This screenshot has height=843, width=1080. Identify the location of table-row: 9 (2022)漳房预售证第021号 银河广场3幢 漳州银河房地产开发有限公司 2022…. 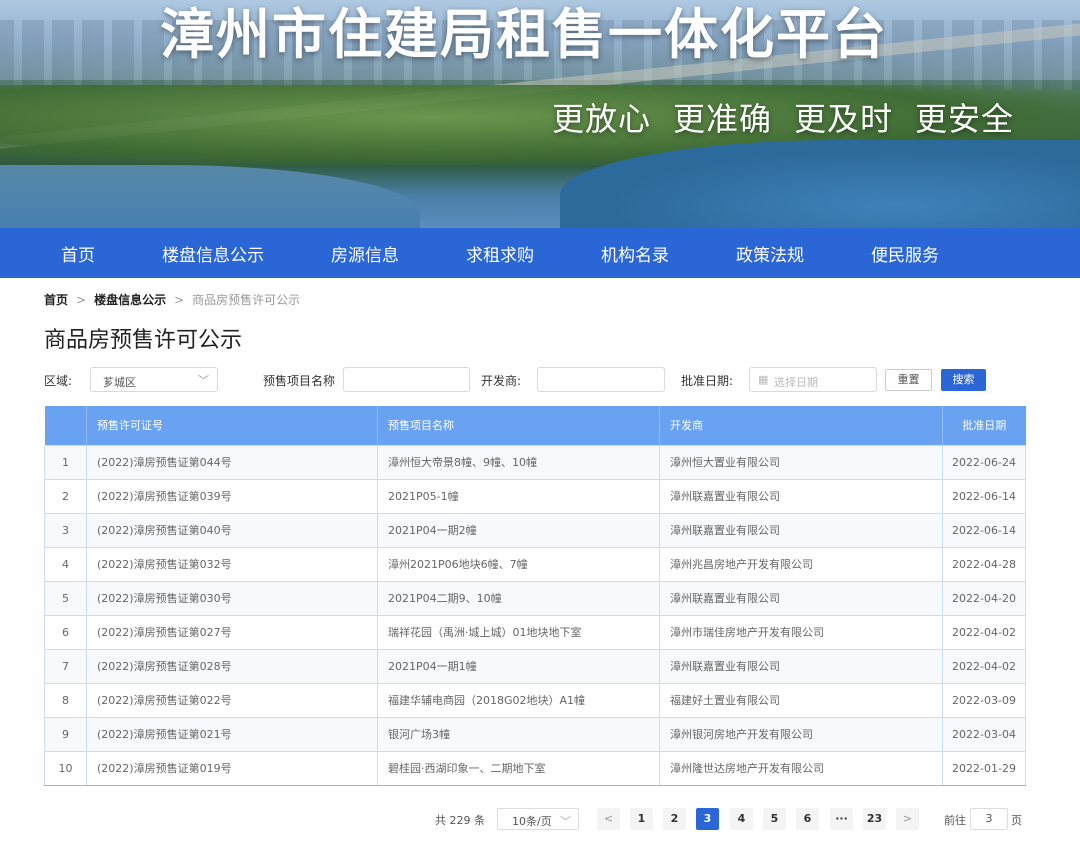
(535, 734).